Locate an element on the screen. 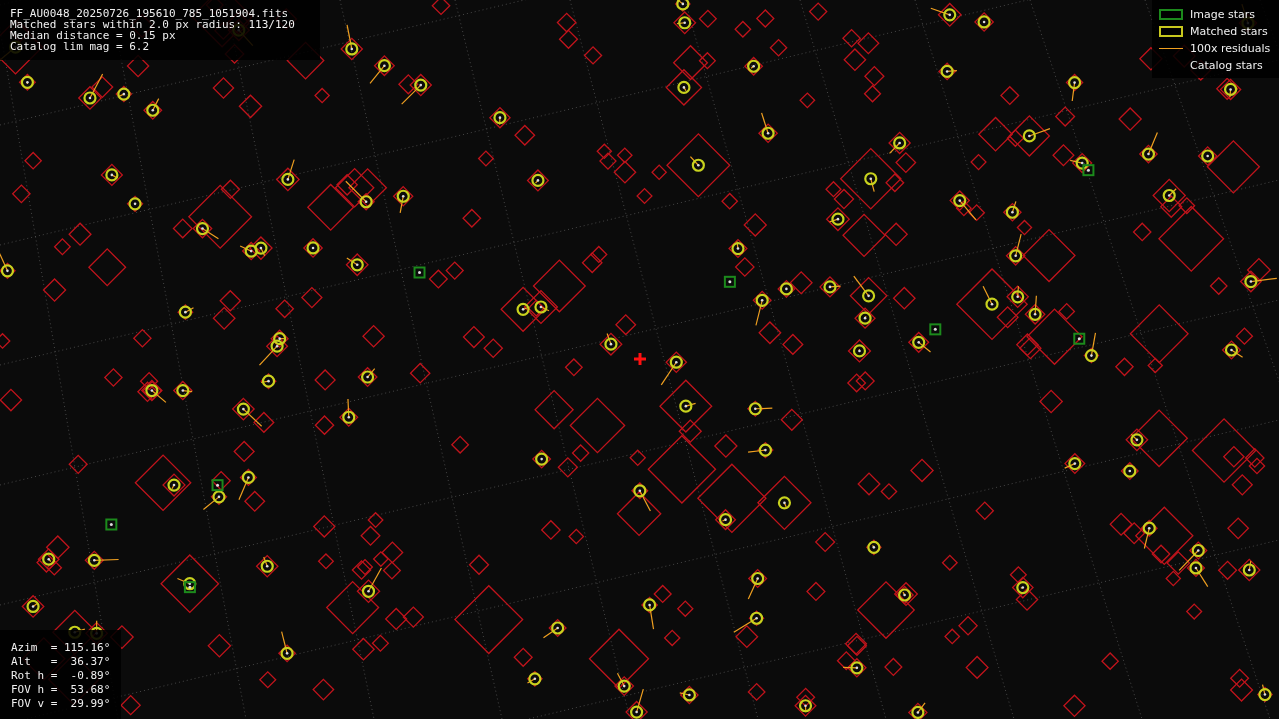 This screenshot has width=1279, height=719. image-star-swatch-icon is located at coordinates (1170, 14).